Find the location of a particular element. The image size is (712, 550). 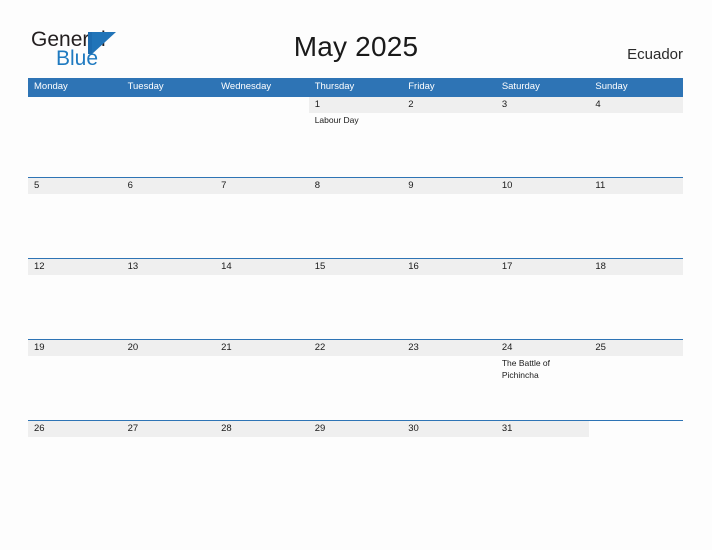

week-days-layer: 19 20 21 22 23 24 The Battle of Pichincha 25 is located at coordinates (355, 380).